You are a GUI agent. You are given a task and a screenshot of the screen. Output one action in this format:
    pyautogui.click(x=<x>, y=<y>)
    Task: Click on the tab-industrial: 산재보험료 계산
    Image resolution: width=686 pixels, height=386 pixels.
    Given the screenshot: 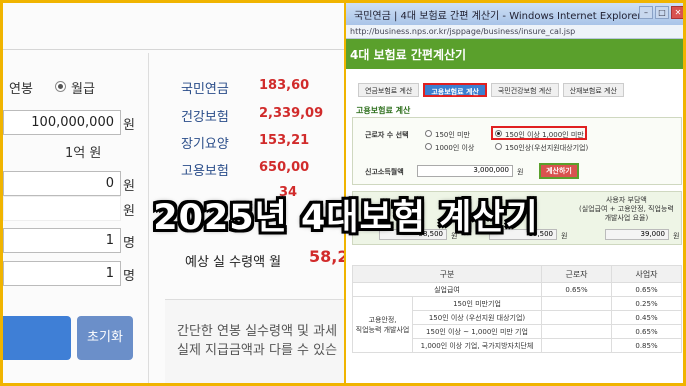 What is the action you would take?
    pyautogui.click(x=593, y=90)
    